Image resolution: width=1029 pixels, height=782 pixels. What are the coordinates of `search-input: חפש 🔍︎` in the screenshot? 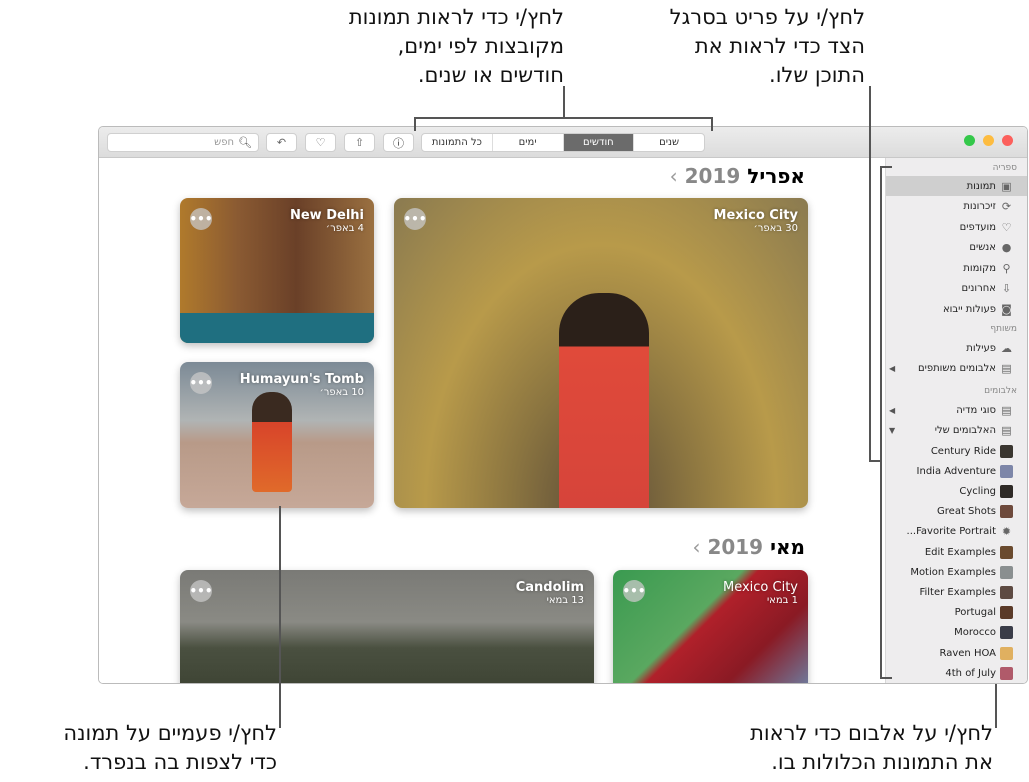 It's located at (183, 142).